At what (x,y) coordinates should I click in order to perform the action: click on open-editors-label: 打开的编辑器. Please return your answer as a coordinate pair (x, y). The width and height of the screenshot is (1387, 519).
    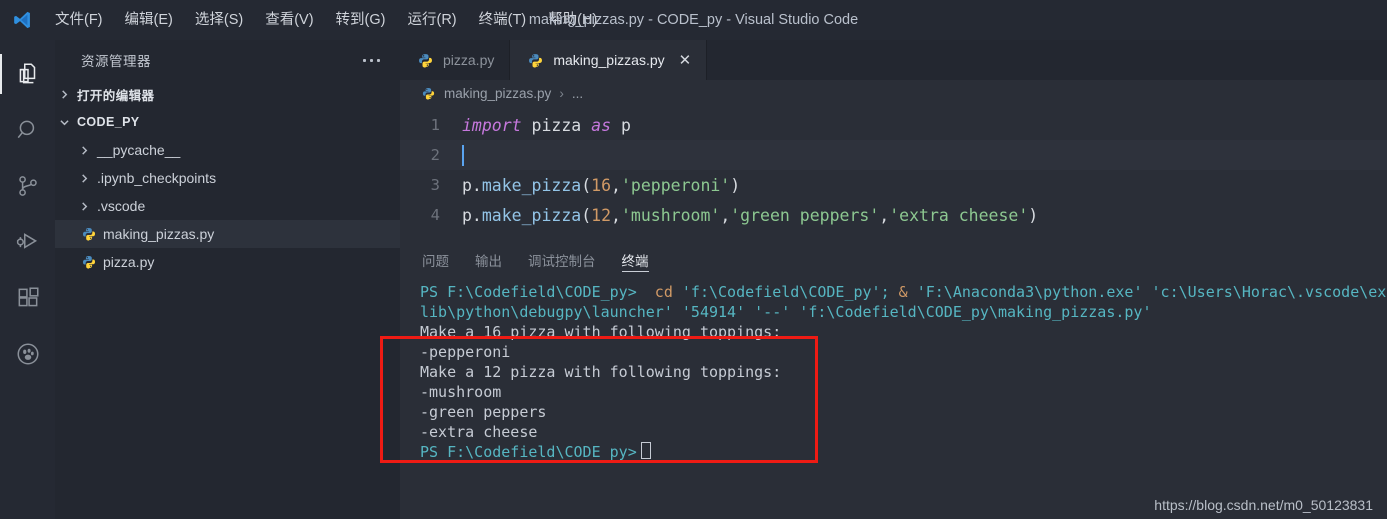
    Looking at the image, I should click on (116, 95).